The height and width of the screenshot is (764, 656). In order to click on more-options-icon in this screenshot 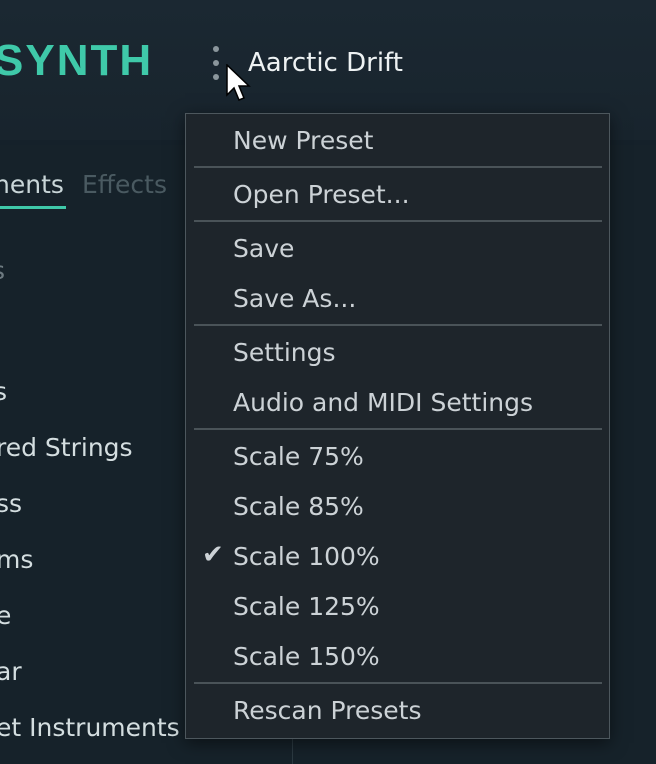, I will do `click(216, 64)`.